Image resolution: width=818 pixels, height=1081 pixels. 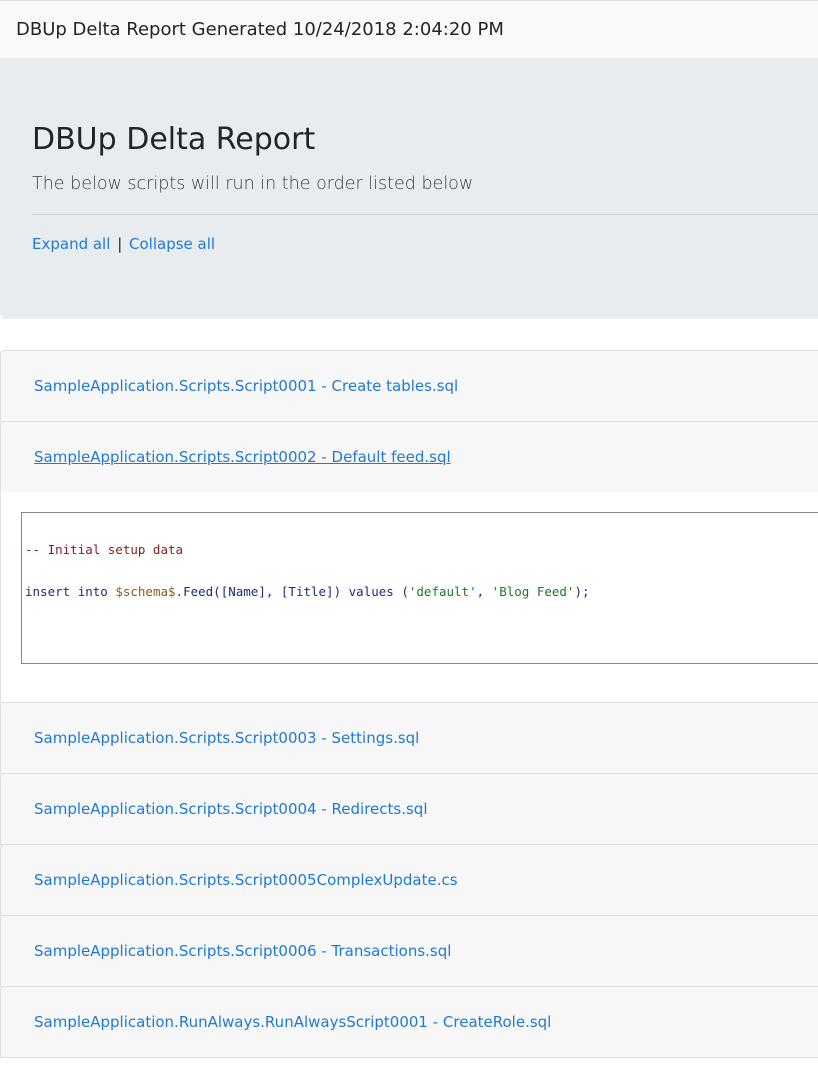 I want to click on code-line-comment: -- Initial setup data, so click(x=104, y=549).